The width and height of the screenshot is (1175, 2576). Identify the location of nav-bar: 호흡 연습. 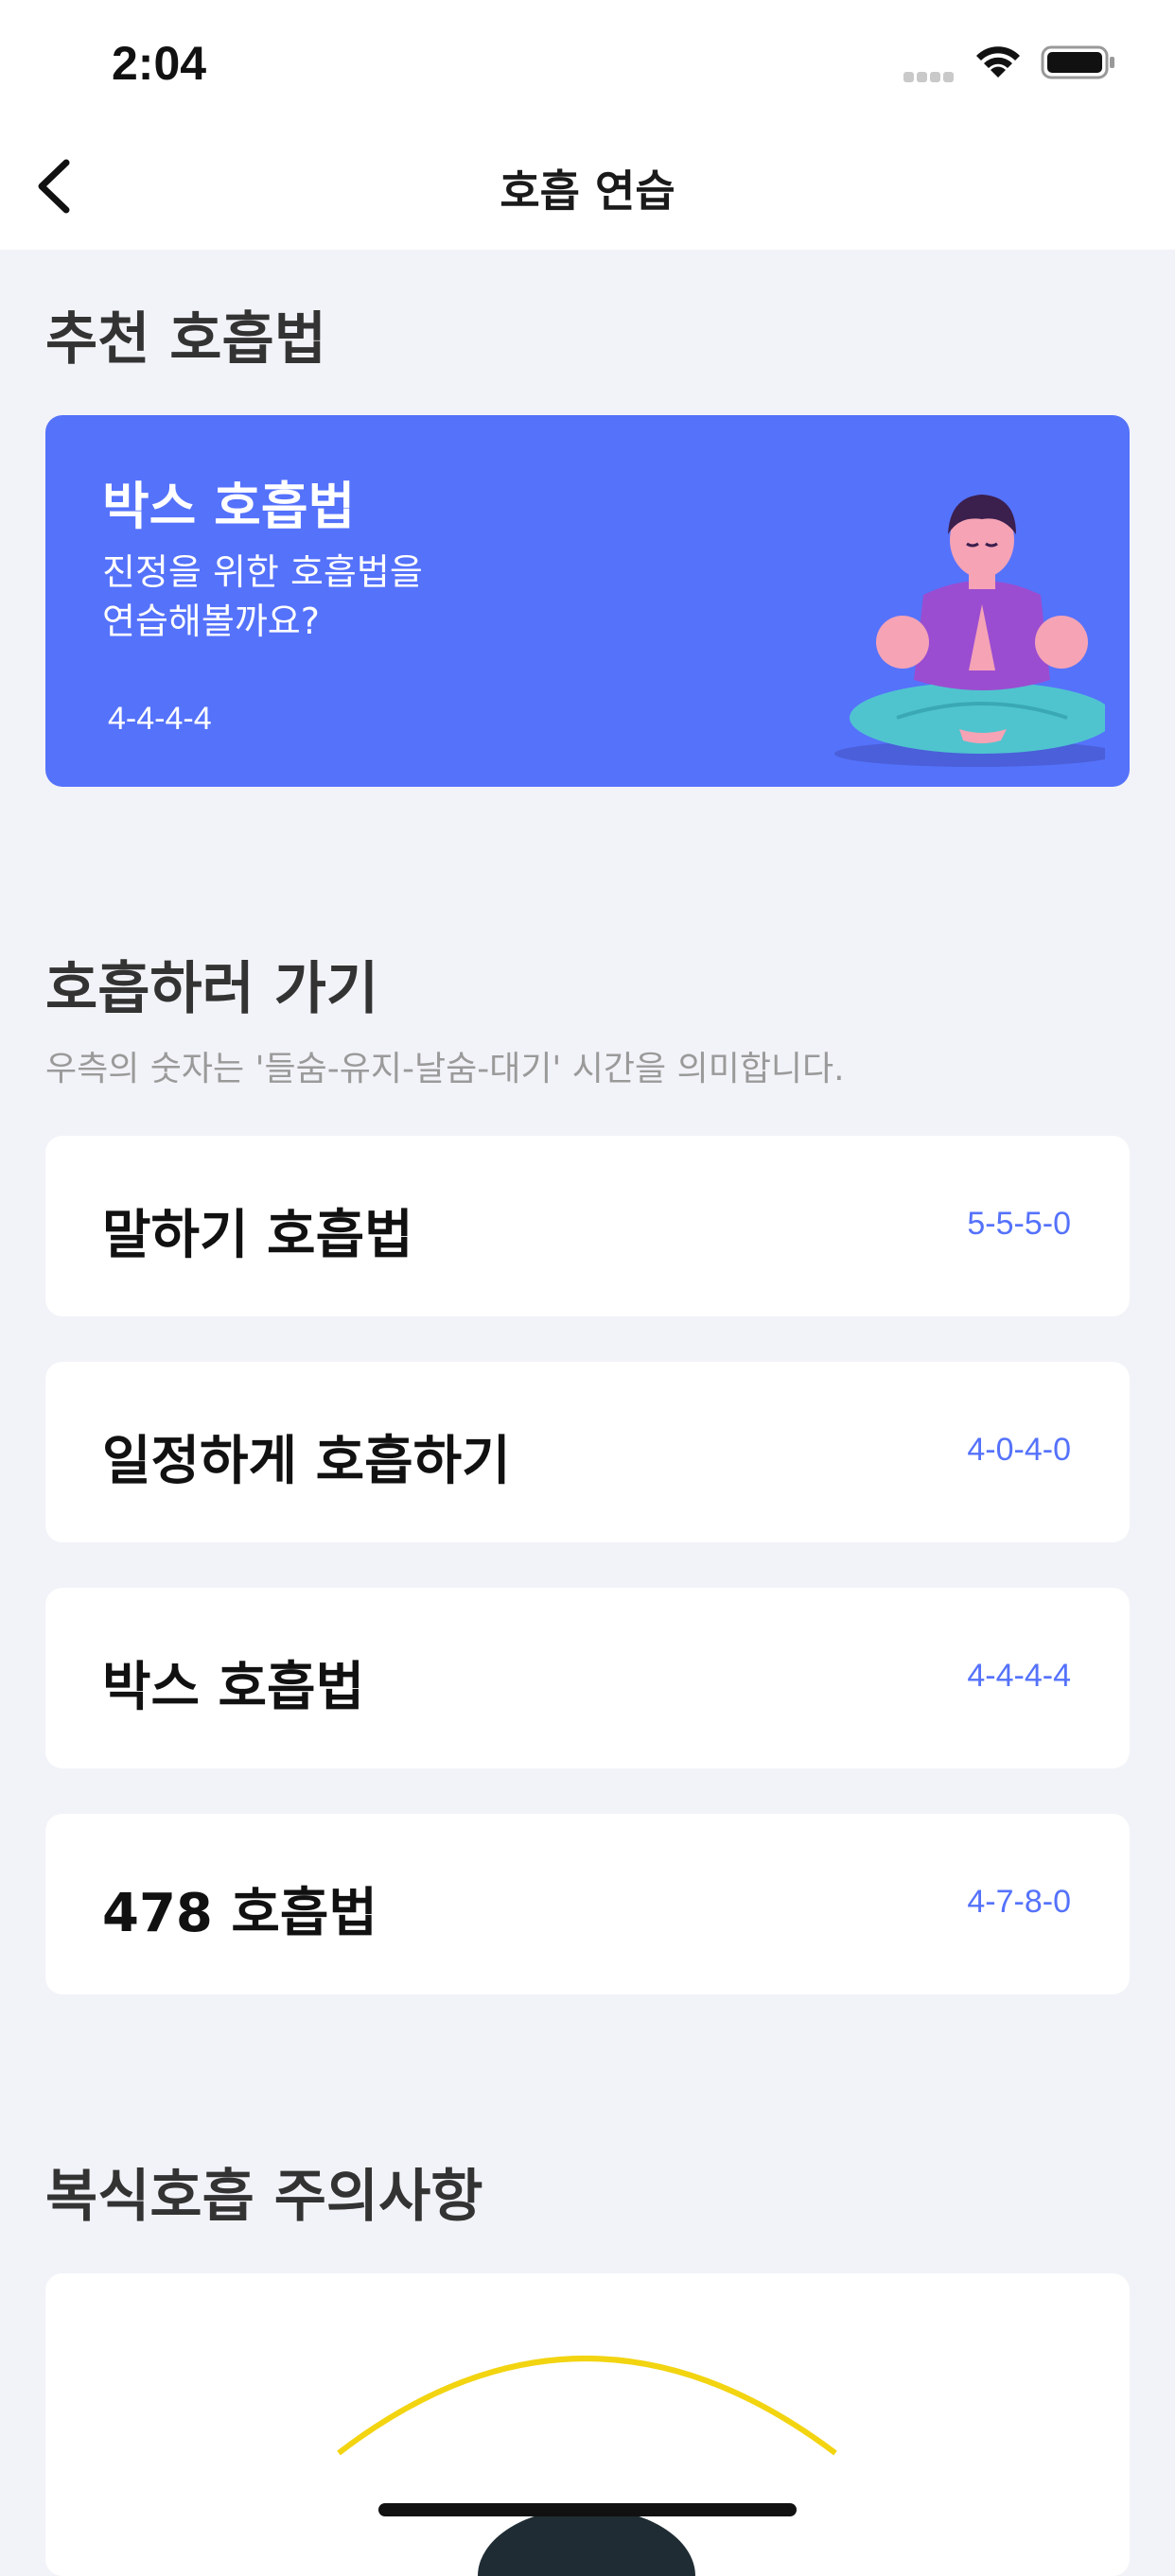
(587, 189).